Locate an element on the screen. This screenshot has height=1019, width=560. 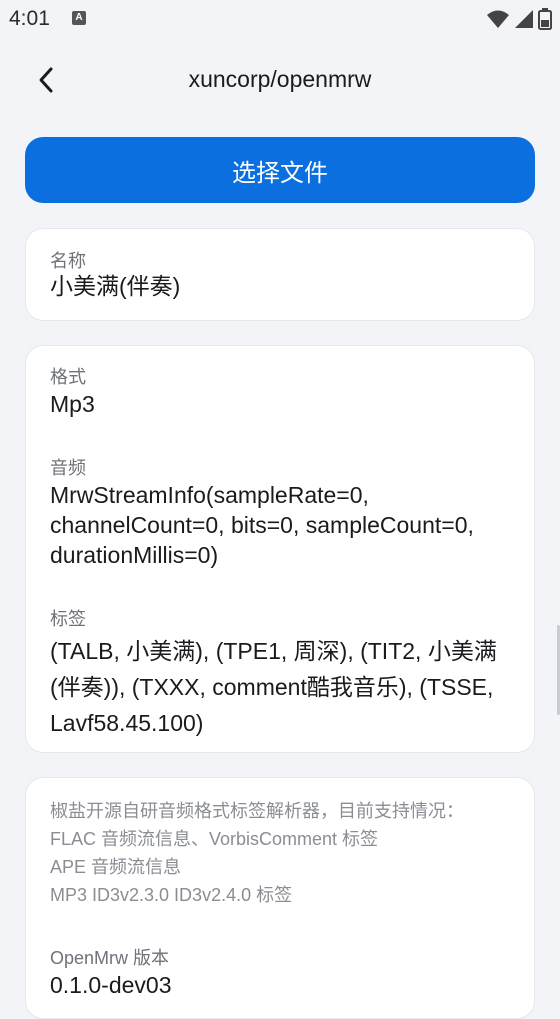
status-bar: 4:01 A is located at coordinates (280, 20).